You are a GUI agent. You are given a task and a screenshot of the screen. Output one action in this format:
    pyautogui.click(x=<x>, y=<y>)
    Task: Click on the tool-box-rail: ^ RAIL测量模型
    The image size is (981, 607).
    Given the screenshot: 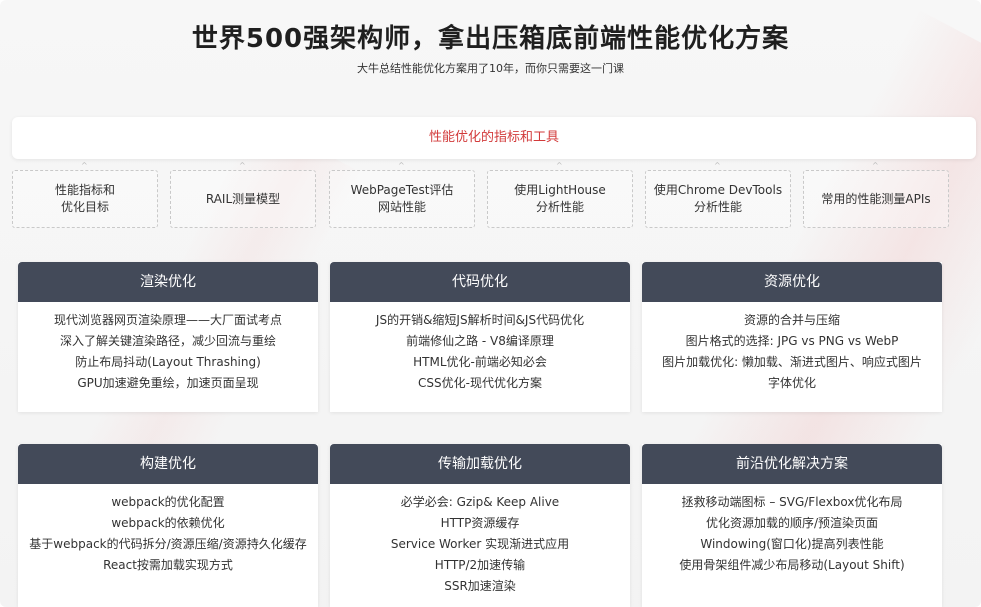 What is the action you would take?
    pyautogui.click(x=243, y=195)
    